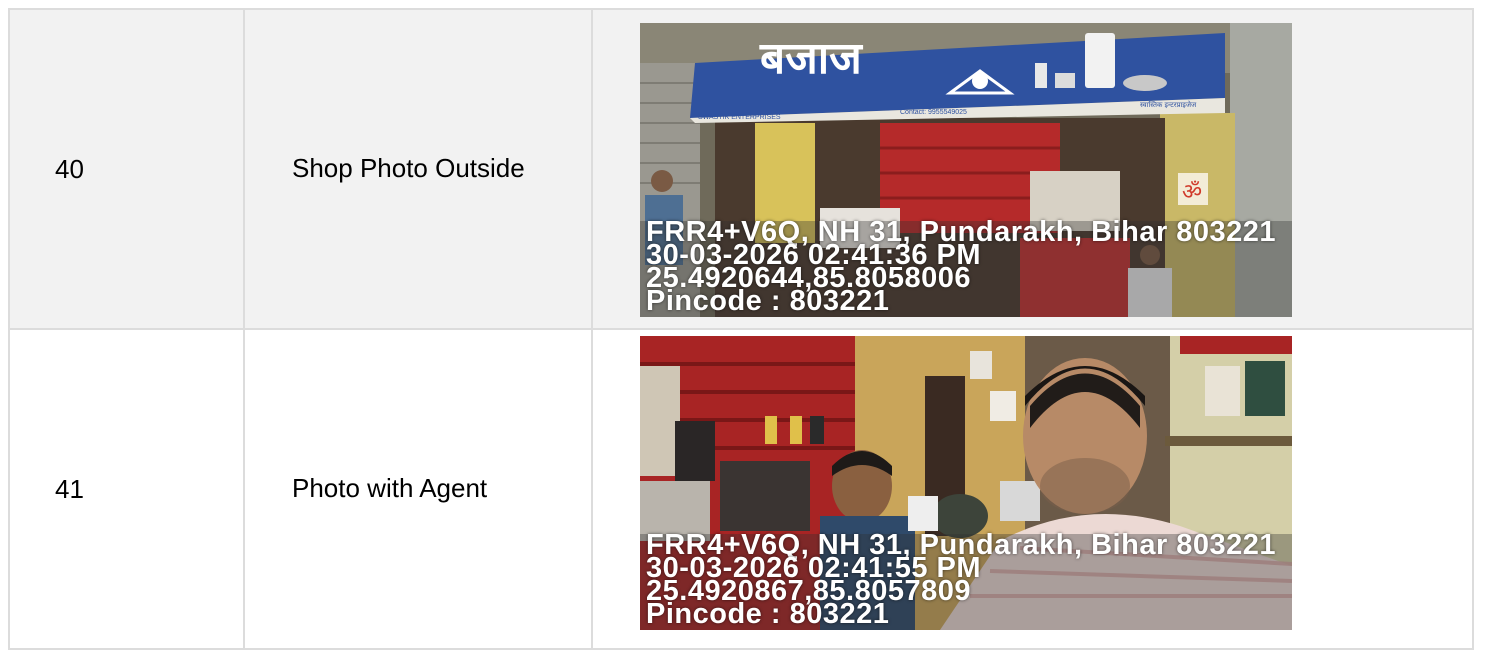 This screenshot has height=650, width=1485. What do you see at coordinates (418, 169) in the screenshot?
I see `row-label: Shop Photo Outside` at bounding box center [418, 169].